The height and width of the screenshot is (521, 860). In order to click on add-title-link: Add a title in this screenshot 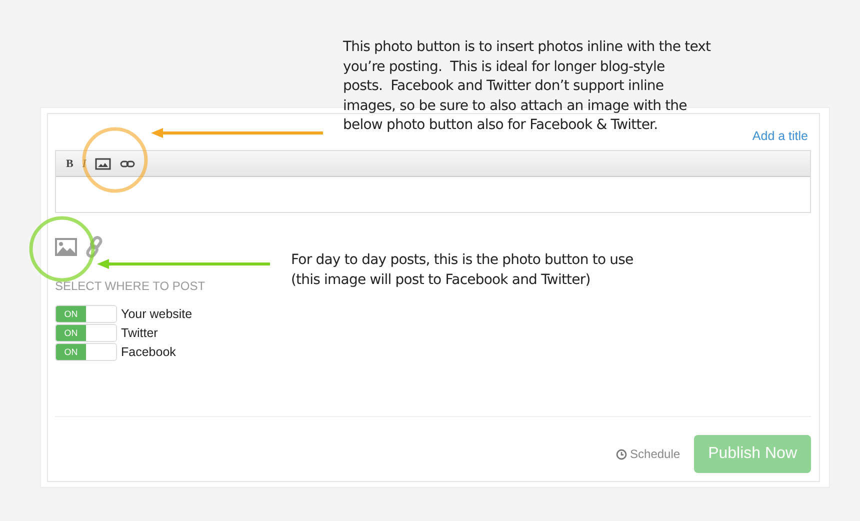, I will do `click(780, 136)`.